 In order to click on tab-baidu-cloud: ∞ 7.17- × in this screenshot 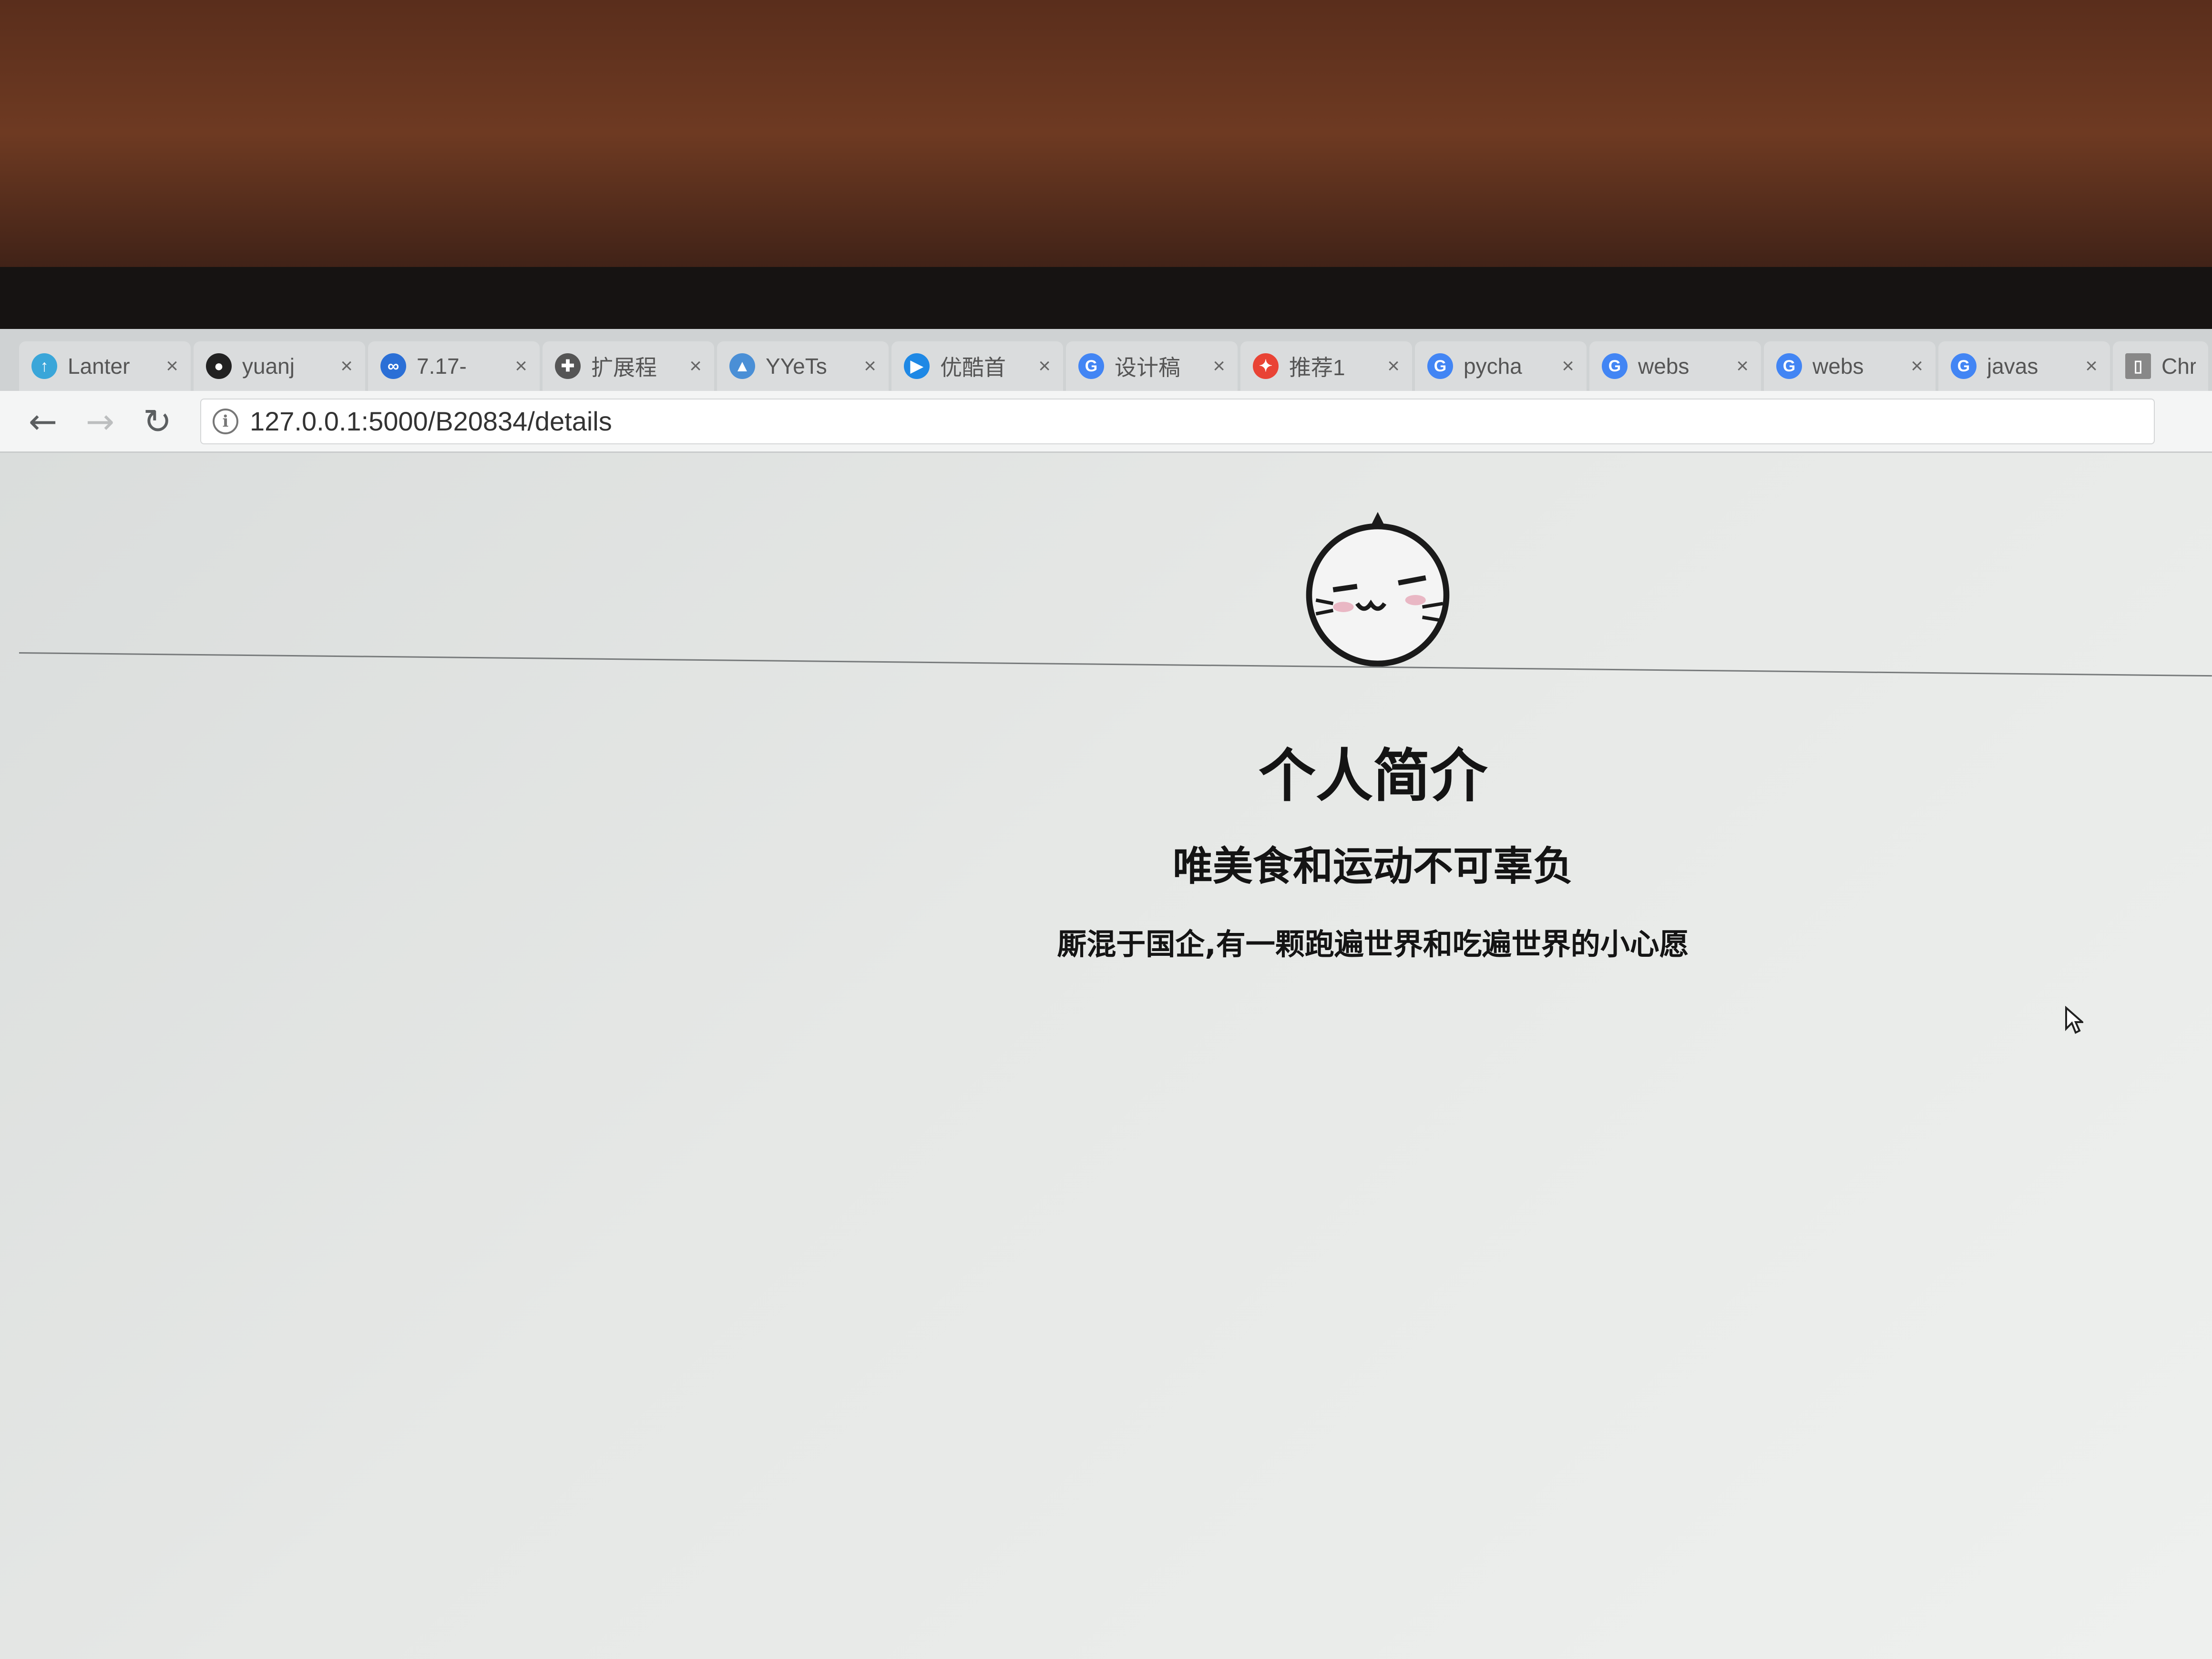, I will do `click(454, 366)`.